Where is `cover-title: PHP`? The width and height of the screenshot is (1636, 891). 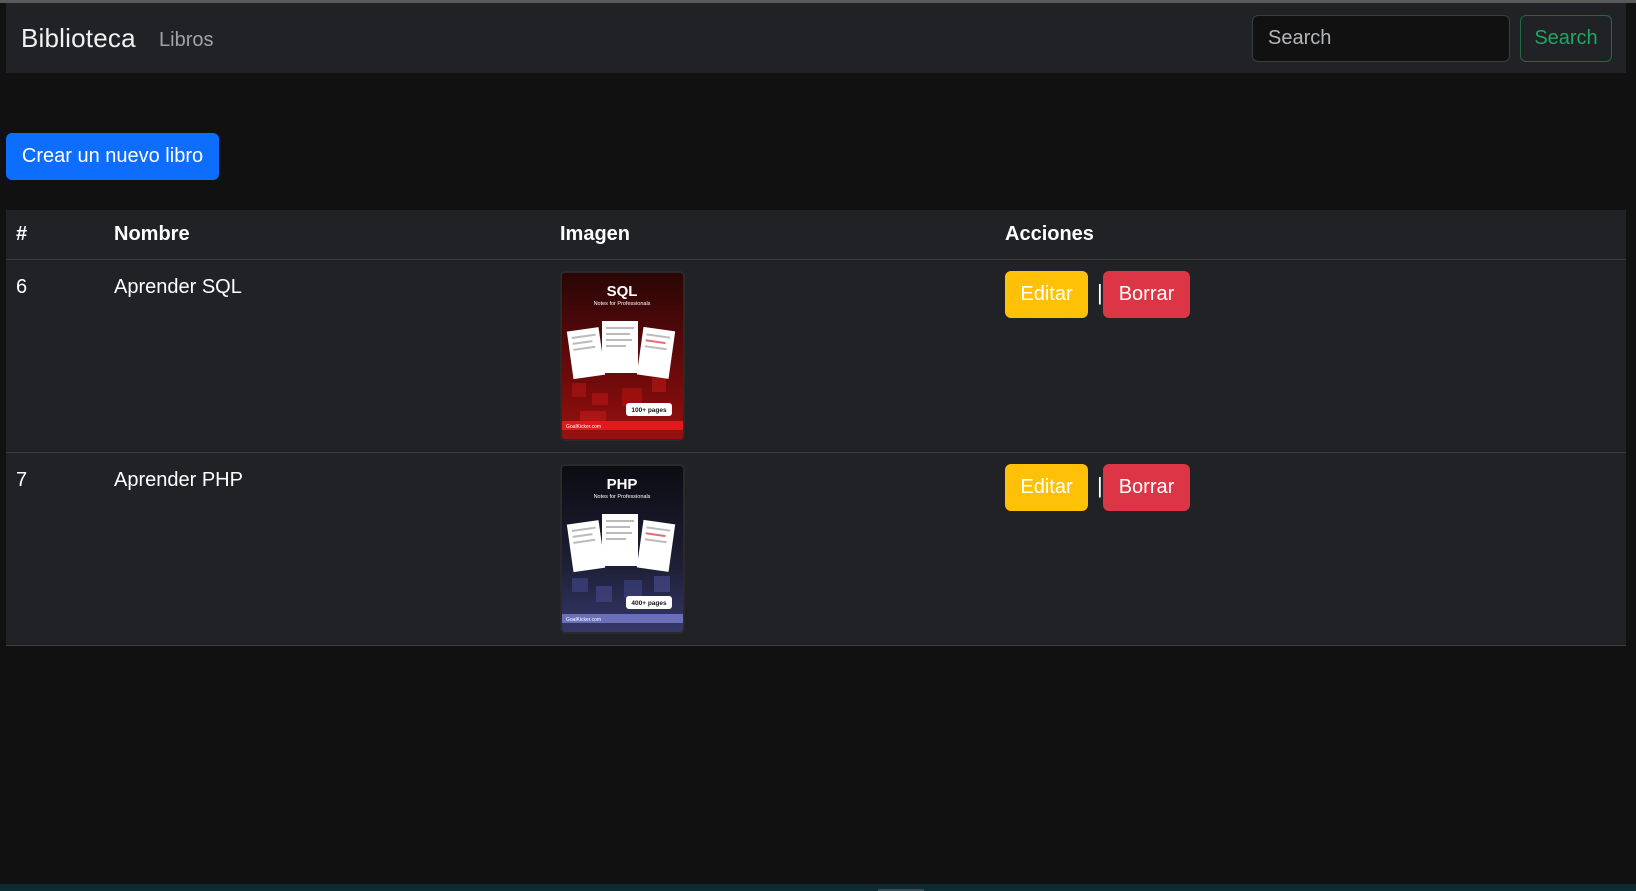
cover-title: PHP is located at coordinates (622, 484).